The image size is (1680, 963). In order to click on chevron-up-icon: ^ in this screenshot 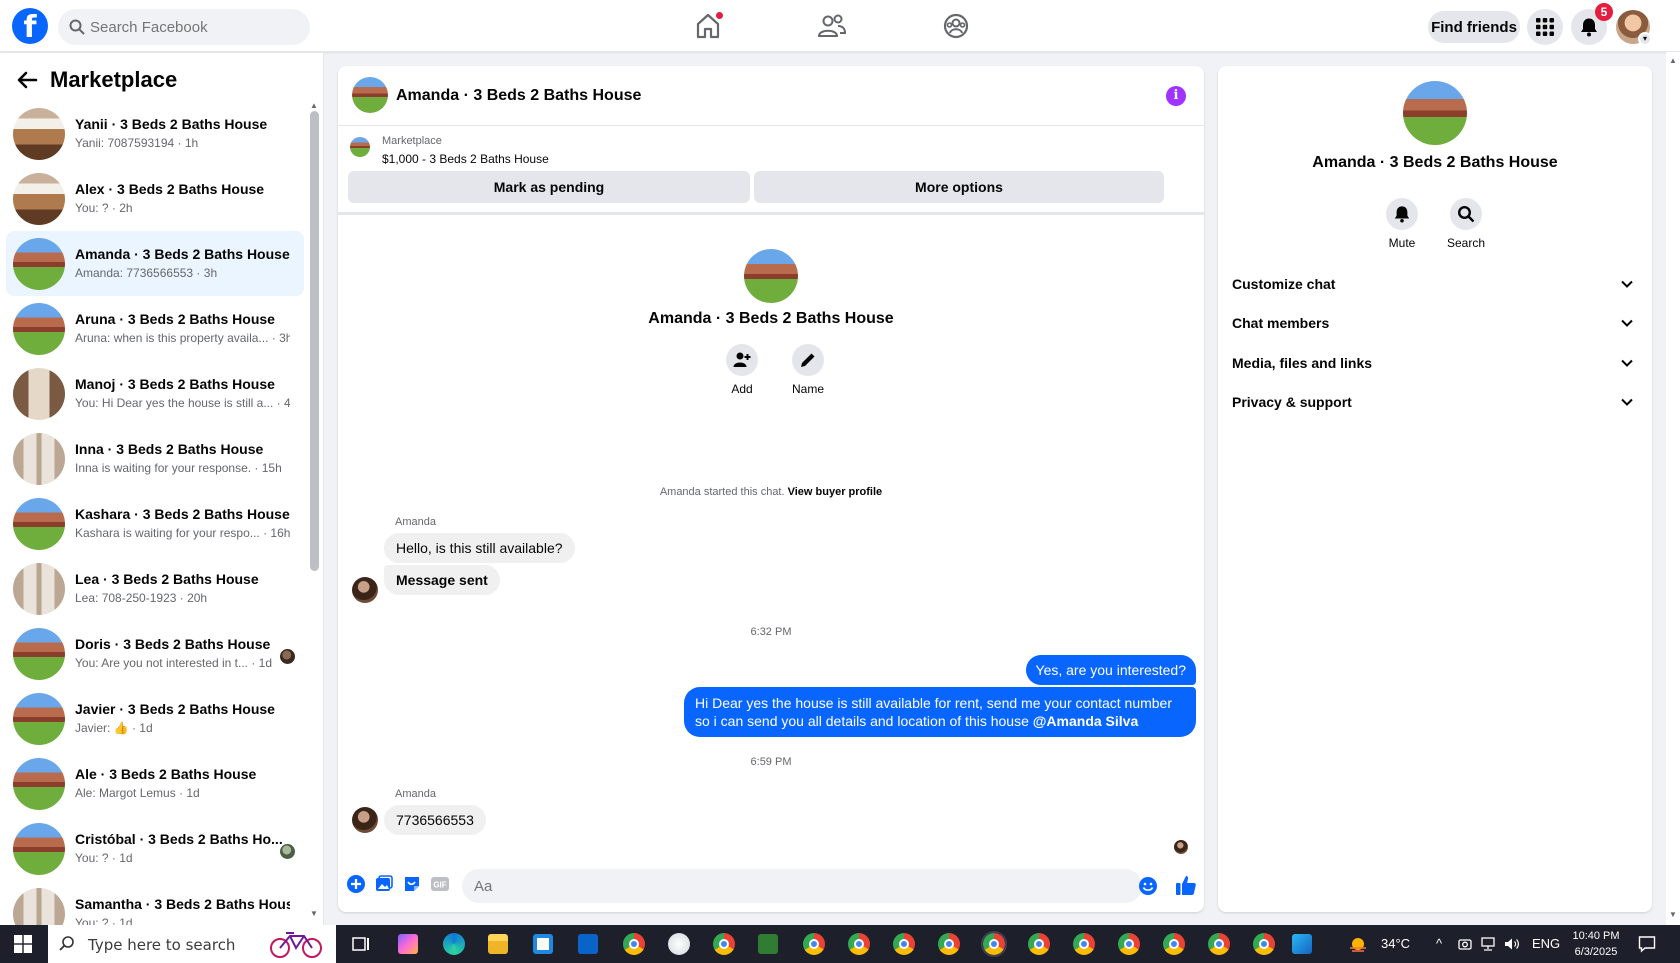, I will do `click(1439, 943)`.